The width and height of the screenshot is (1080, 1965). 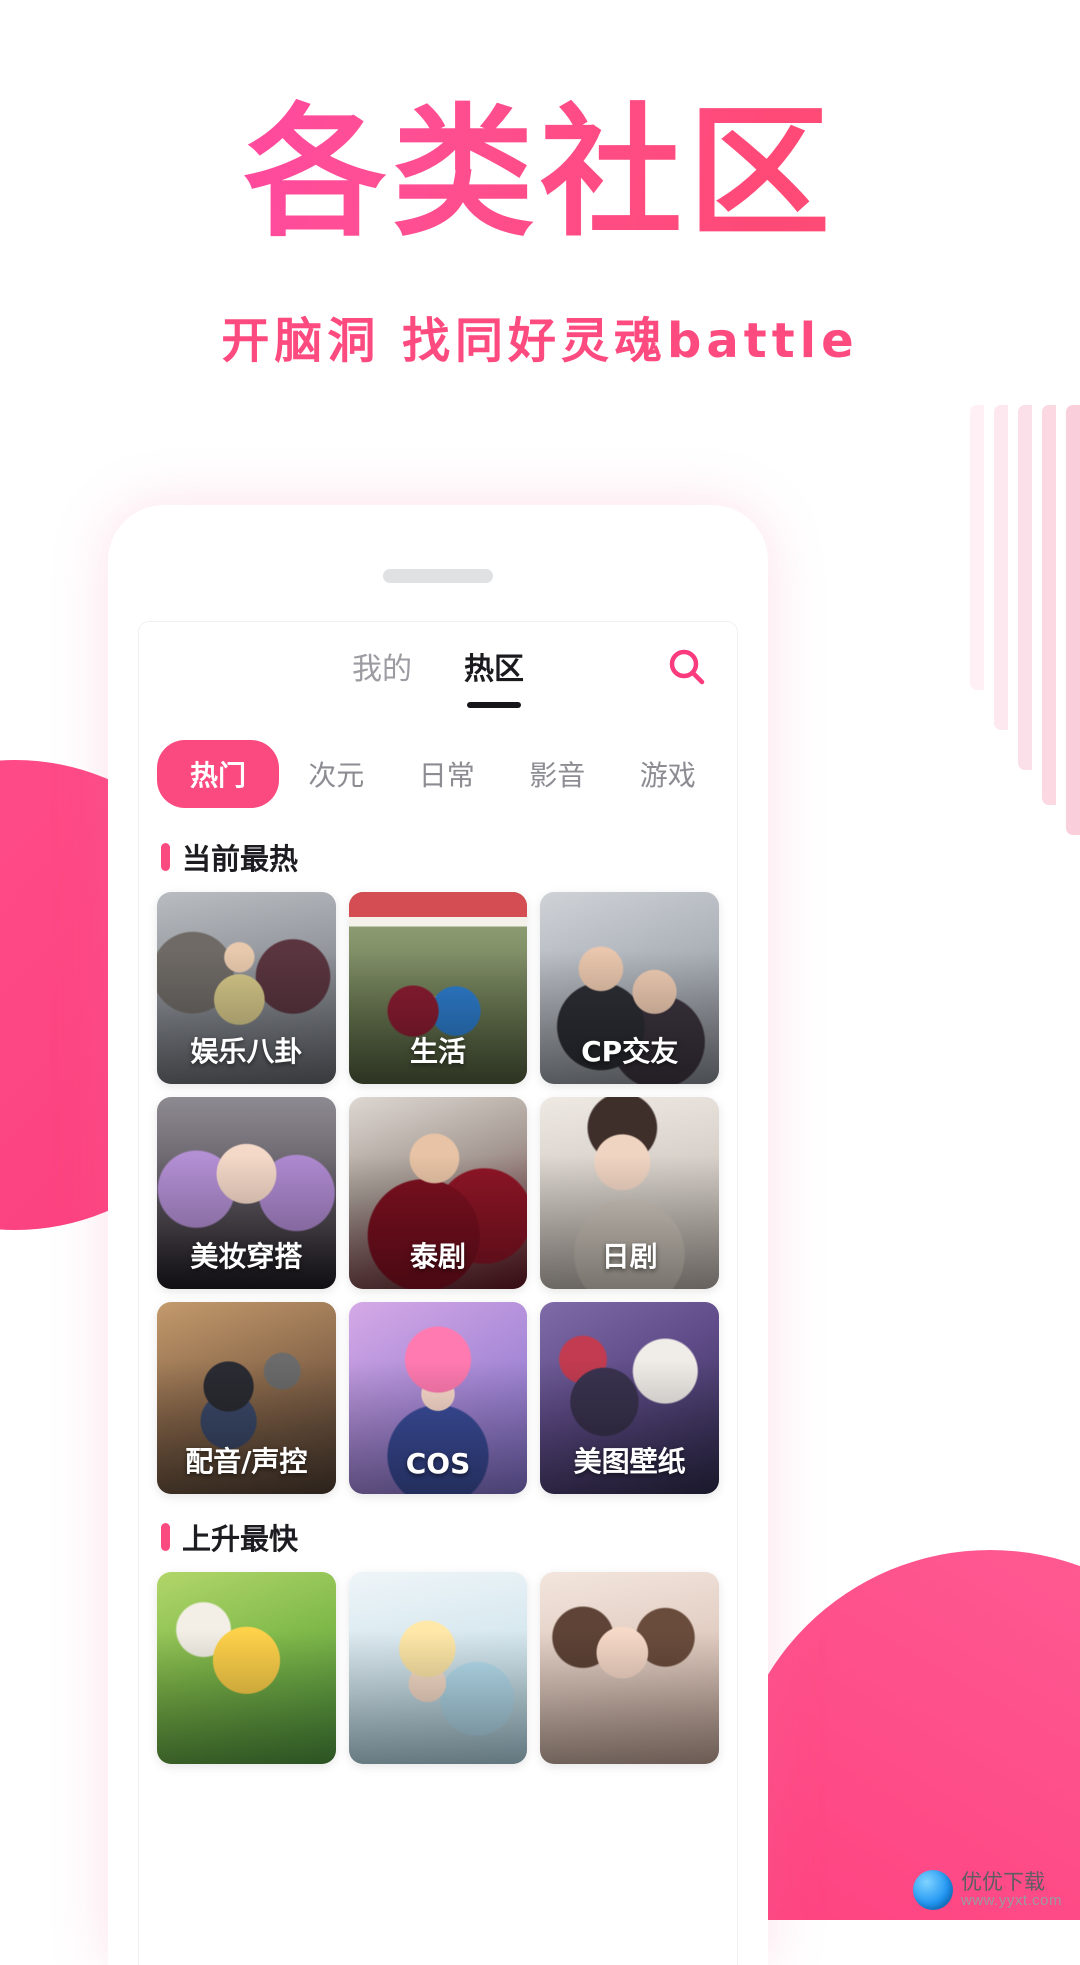 I want to click on decor-white-circle-left, so click(x=30, y=1425).